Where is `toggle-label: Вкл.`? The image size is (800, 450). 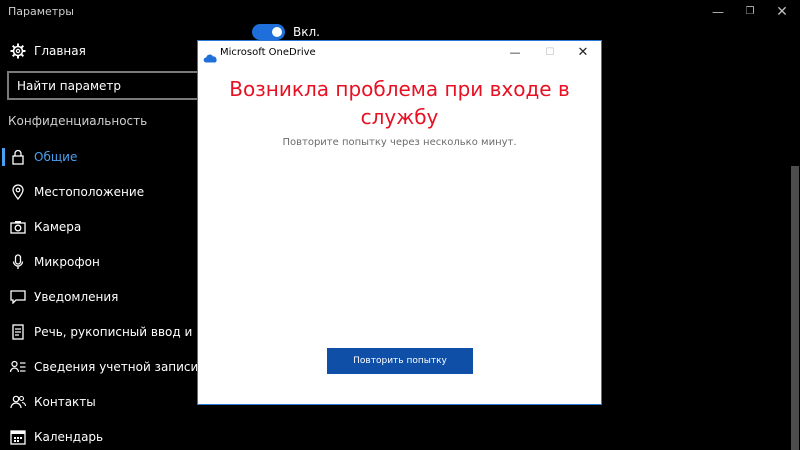 toggle-label: Вкл. is located at coordinates (306, 32).